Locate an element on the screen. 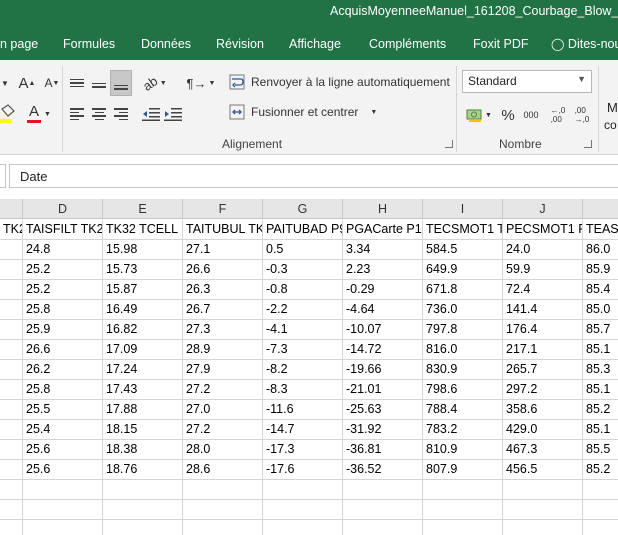  header-cell: TK2 is located at coordinates (11, 230).